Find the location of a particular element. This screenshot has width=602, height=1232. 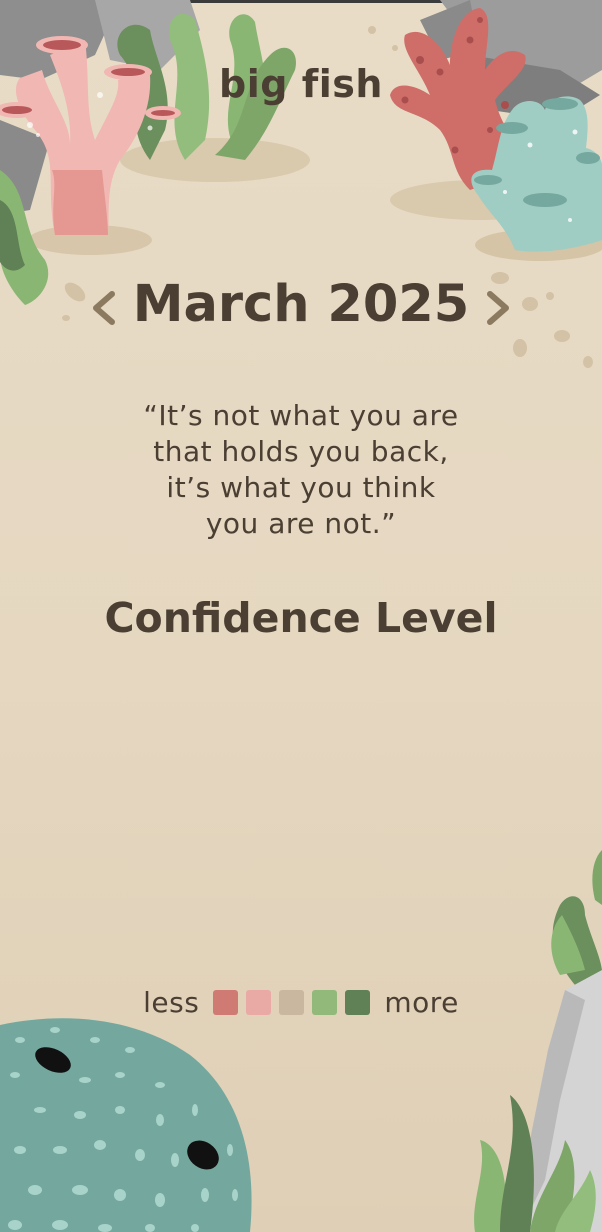

seaweed-bottom-right is located at coordinates (576, 920).